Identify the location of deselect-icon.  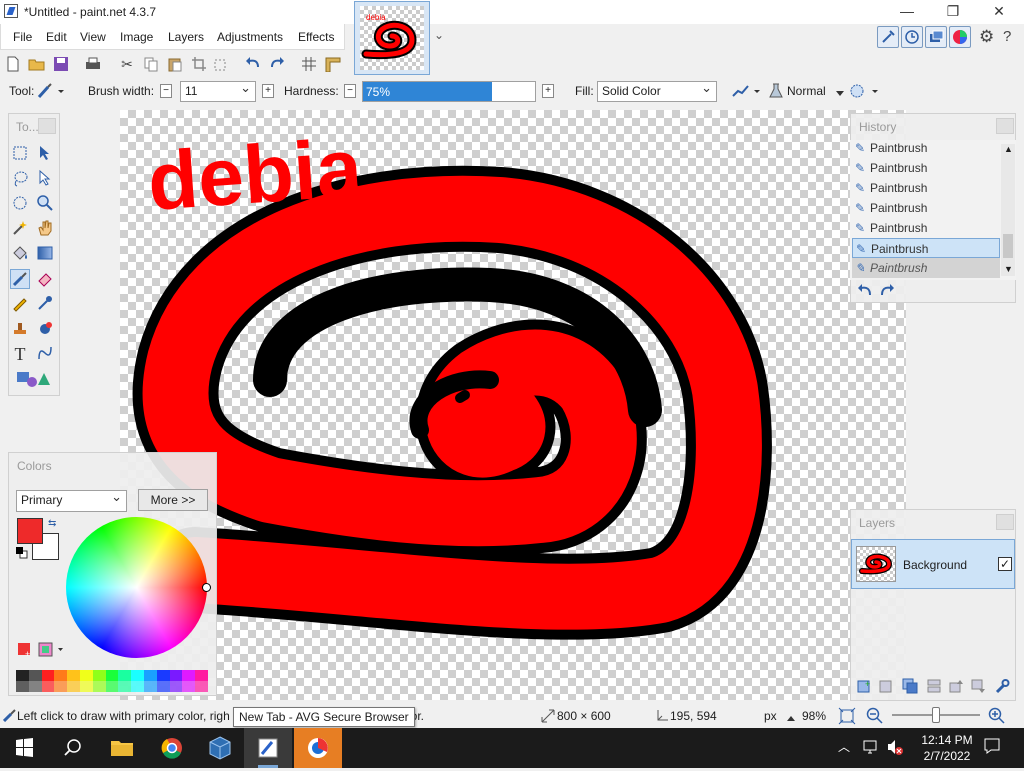
(221, 64).